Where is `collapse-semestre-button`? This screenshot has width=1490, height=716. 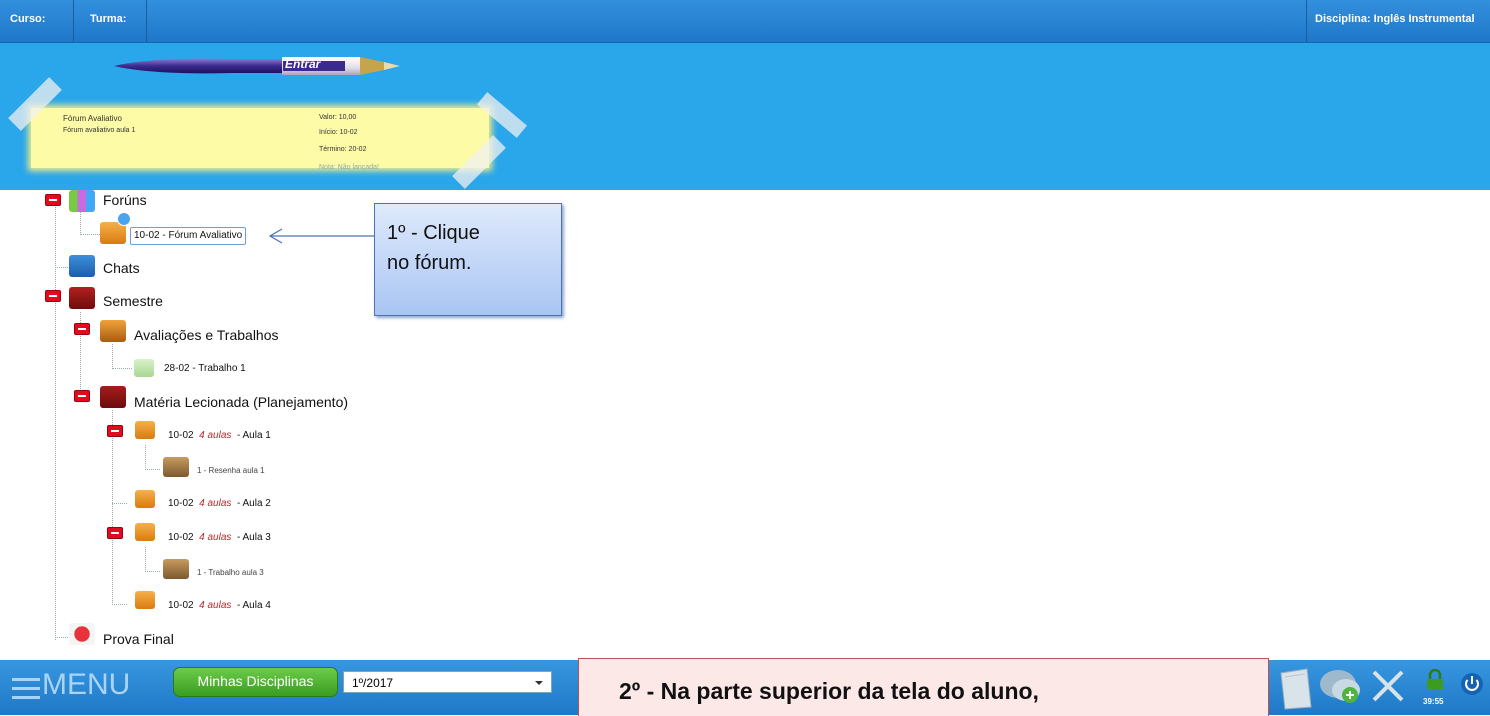
collapse-semestre-button is located at coordinates (53, 296).